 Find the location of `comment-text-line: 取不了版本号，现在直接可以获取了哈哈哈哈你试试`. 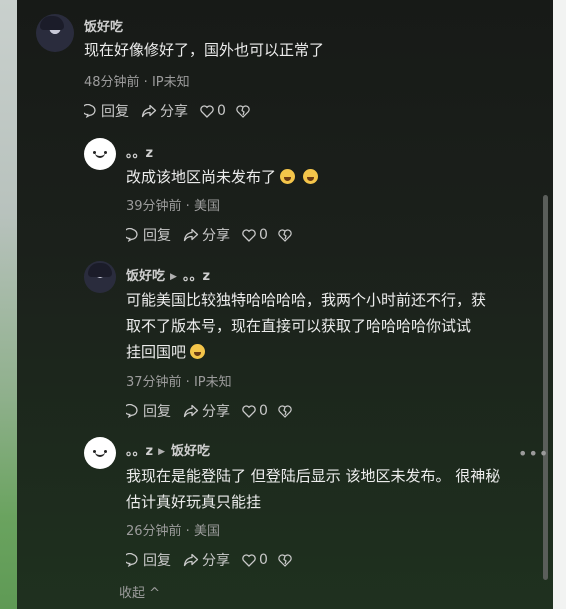

comment-text-line: 取不了版本号，现在直接可以获取了哈哈哈哈你试试 is located at coordinates (299, 326).